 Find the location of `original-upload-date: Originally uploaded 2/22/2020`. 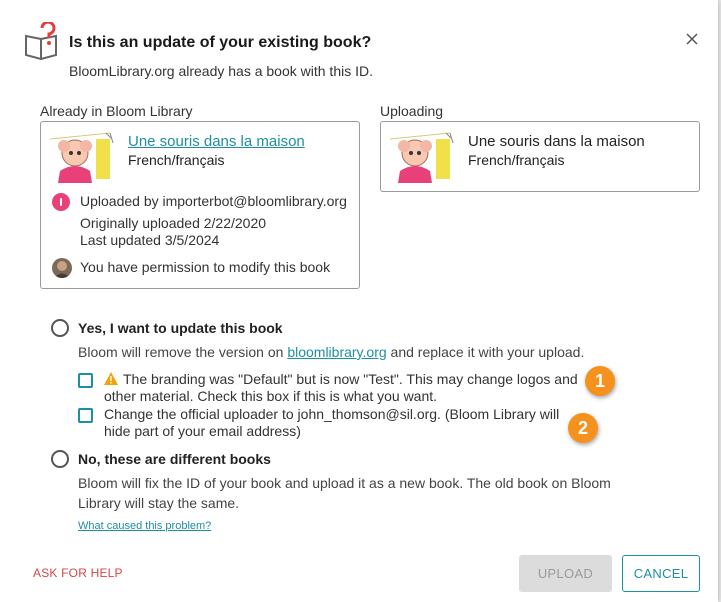

original-upload-date: Originally uploaded 2/22/2020 is located at coordinates (173, 223).